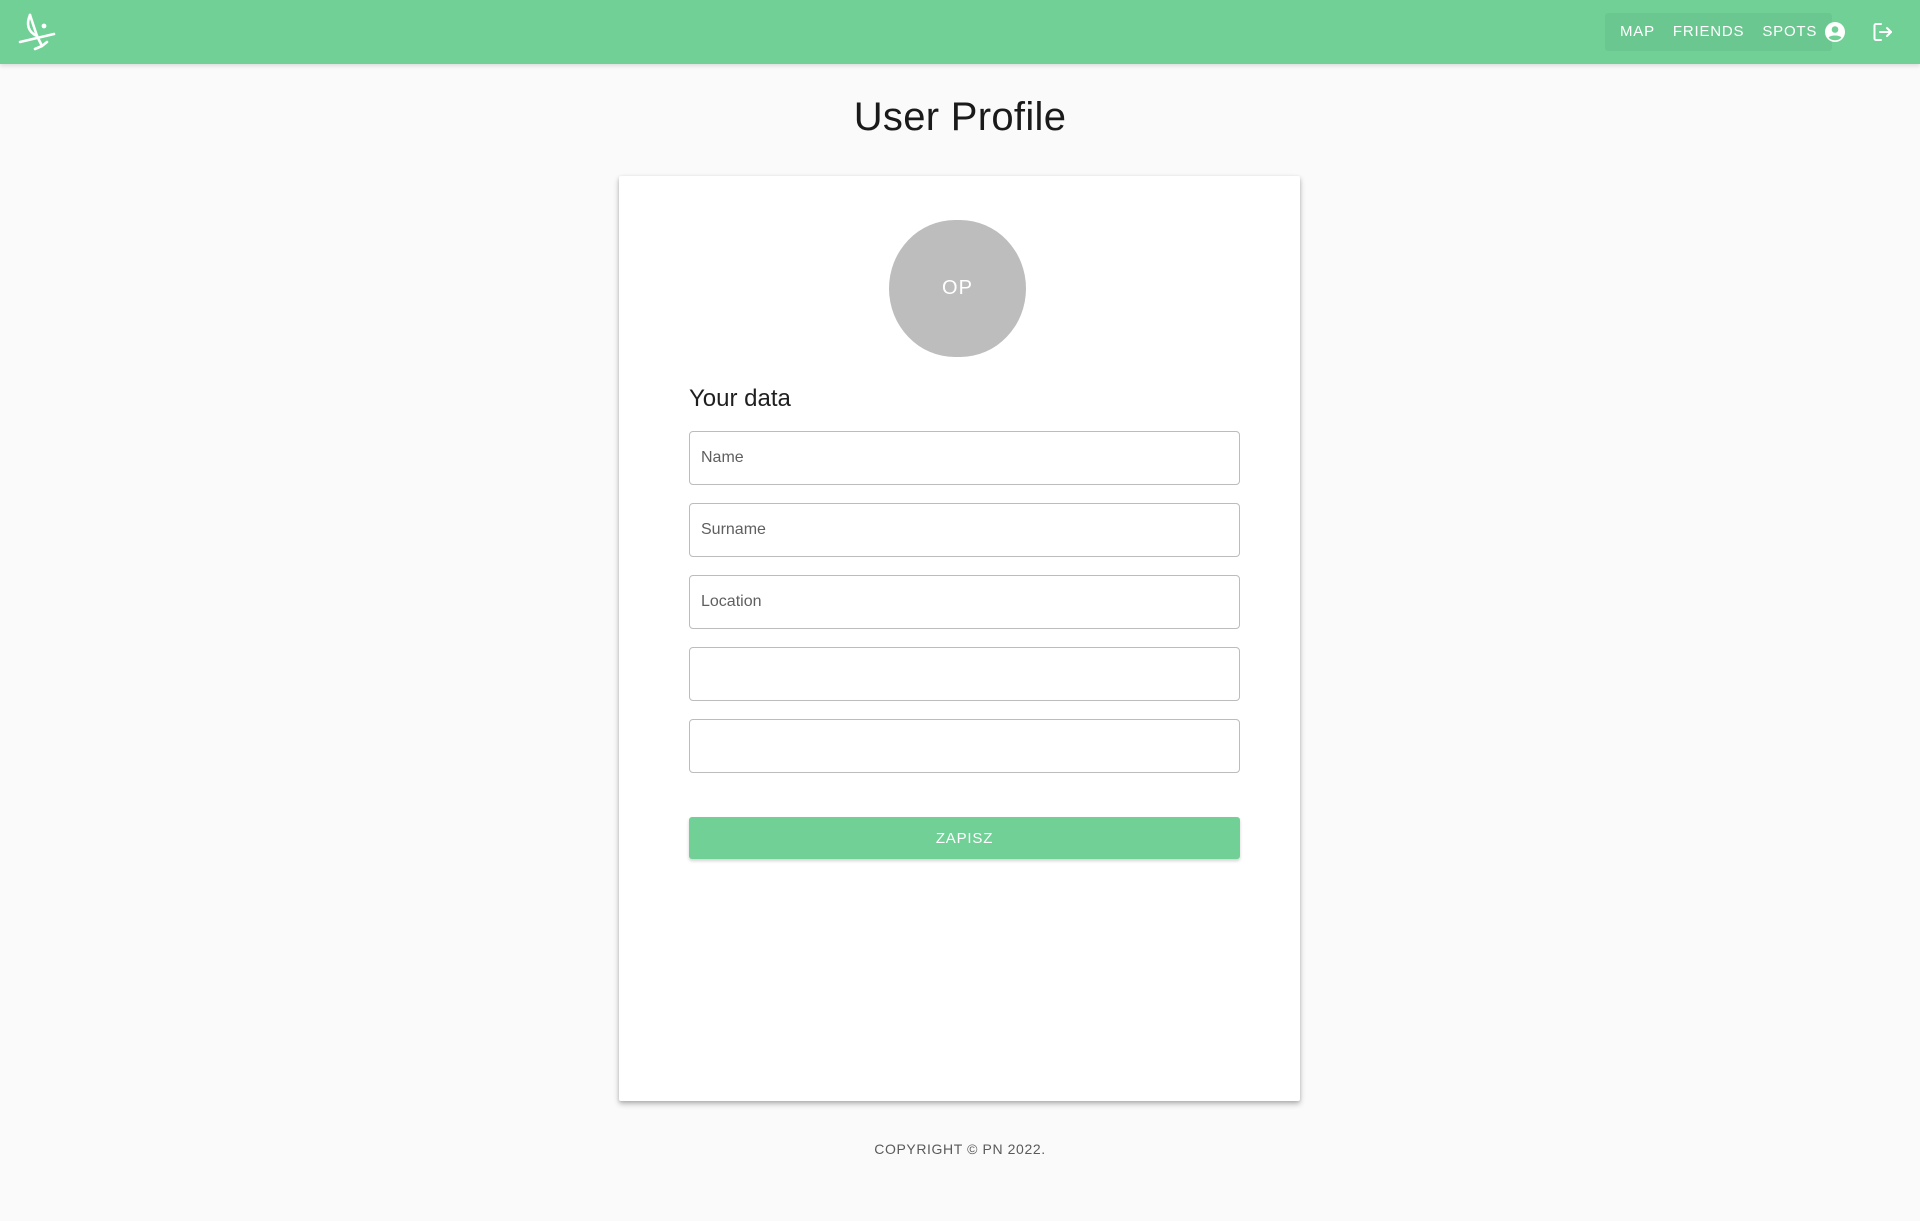 This screenshot has height=1221, width=1920. I want to click on save-button: ZAPISZ, so click(964, 838).